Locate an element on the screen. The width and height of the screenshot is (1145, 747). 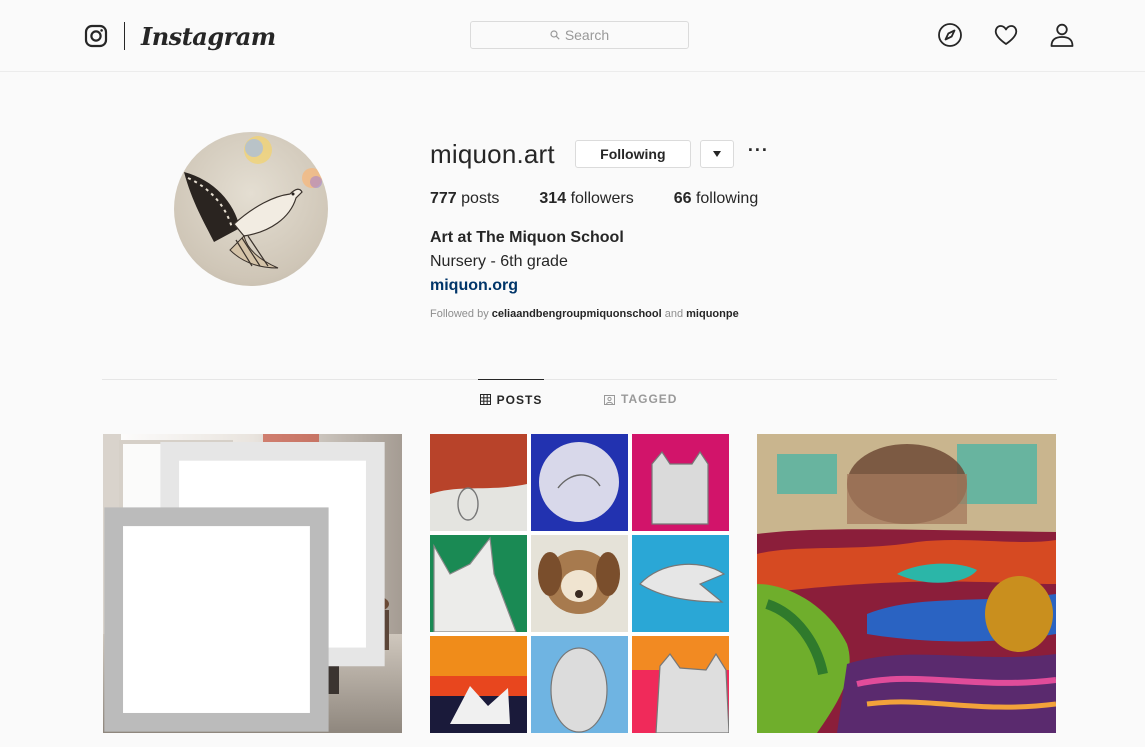
posts-count-label: posts is located at coordinates (480, 198).